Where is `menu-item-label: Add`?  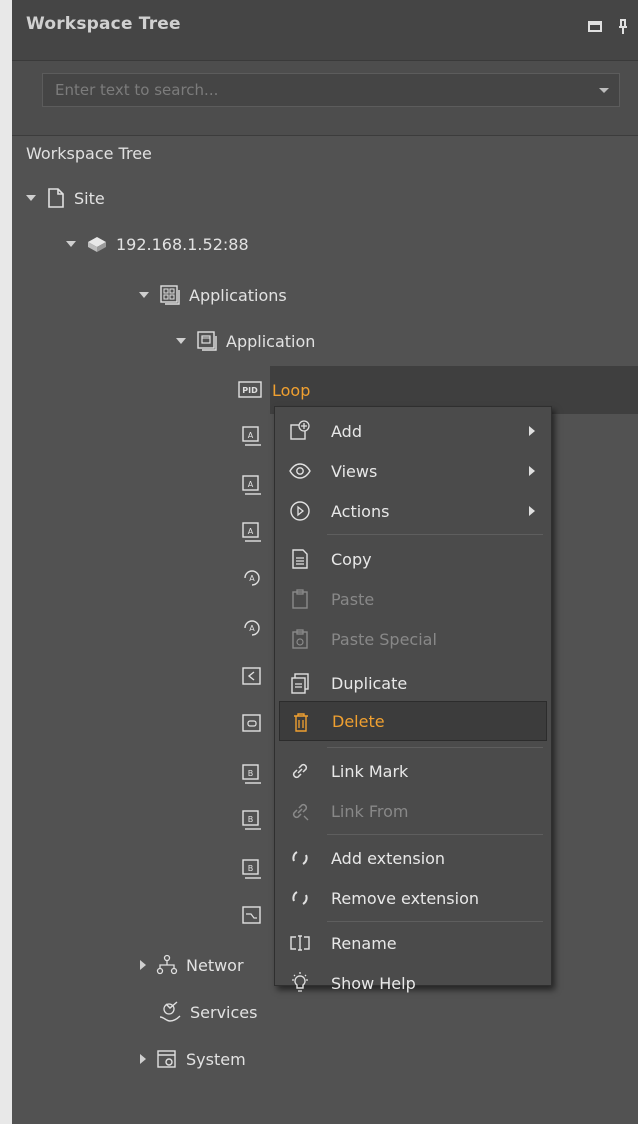 menu-item-label: Add is located at coordinates (346, 431).